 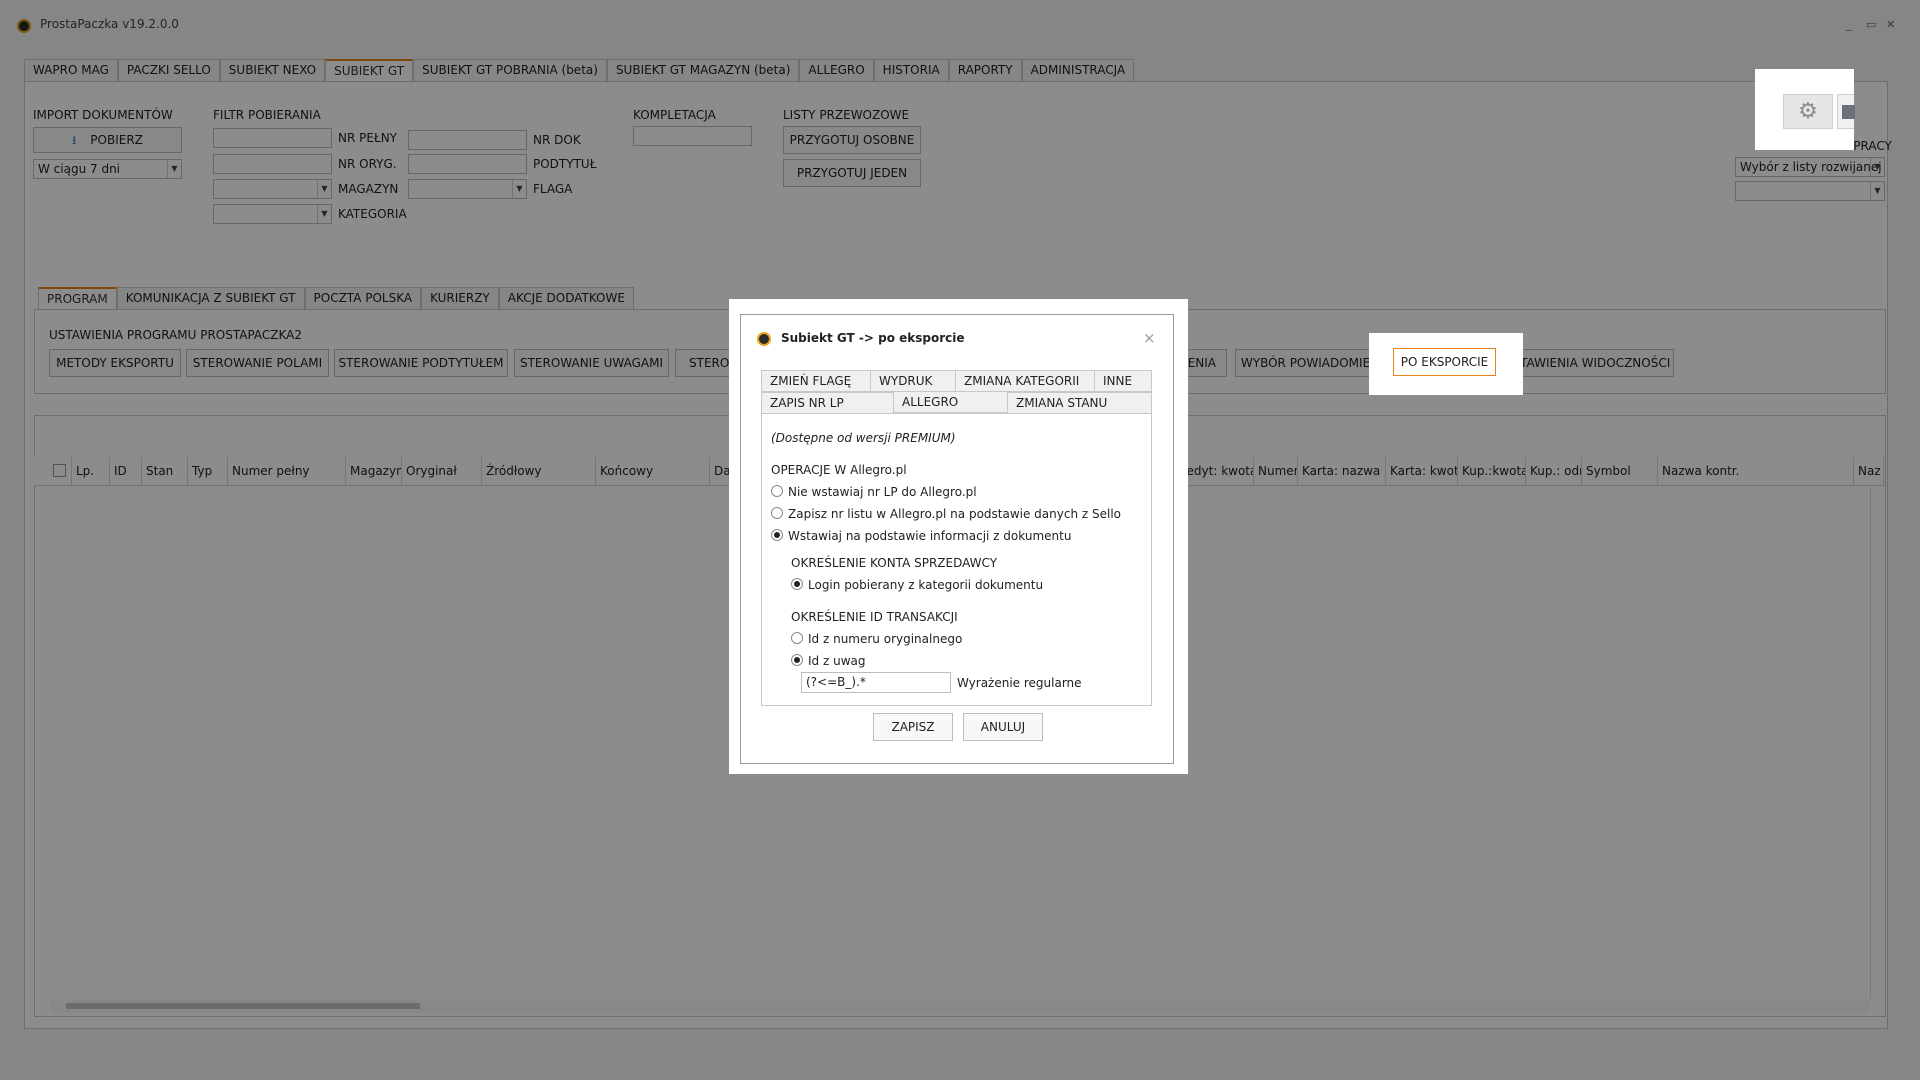 I want to click on radio-from-document, so click(x=777, y=535).